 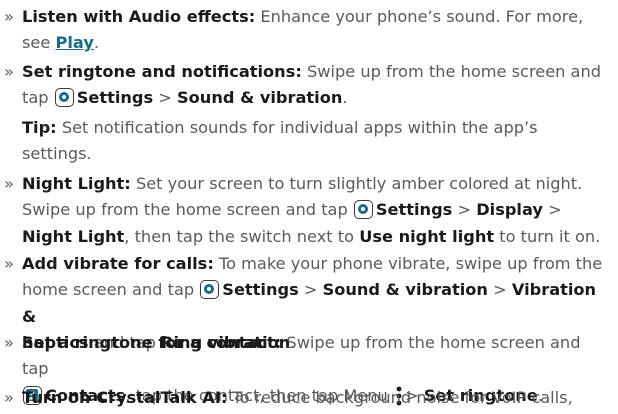 What do you see at coordinates (75, 42) in the screenshot?
I see `play-link: Play` at bounding box center [75, 42].